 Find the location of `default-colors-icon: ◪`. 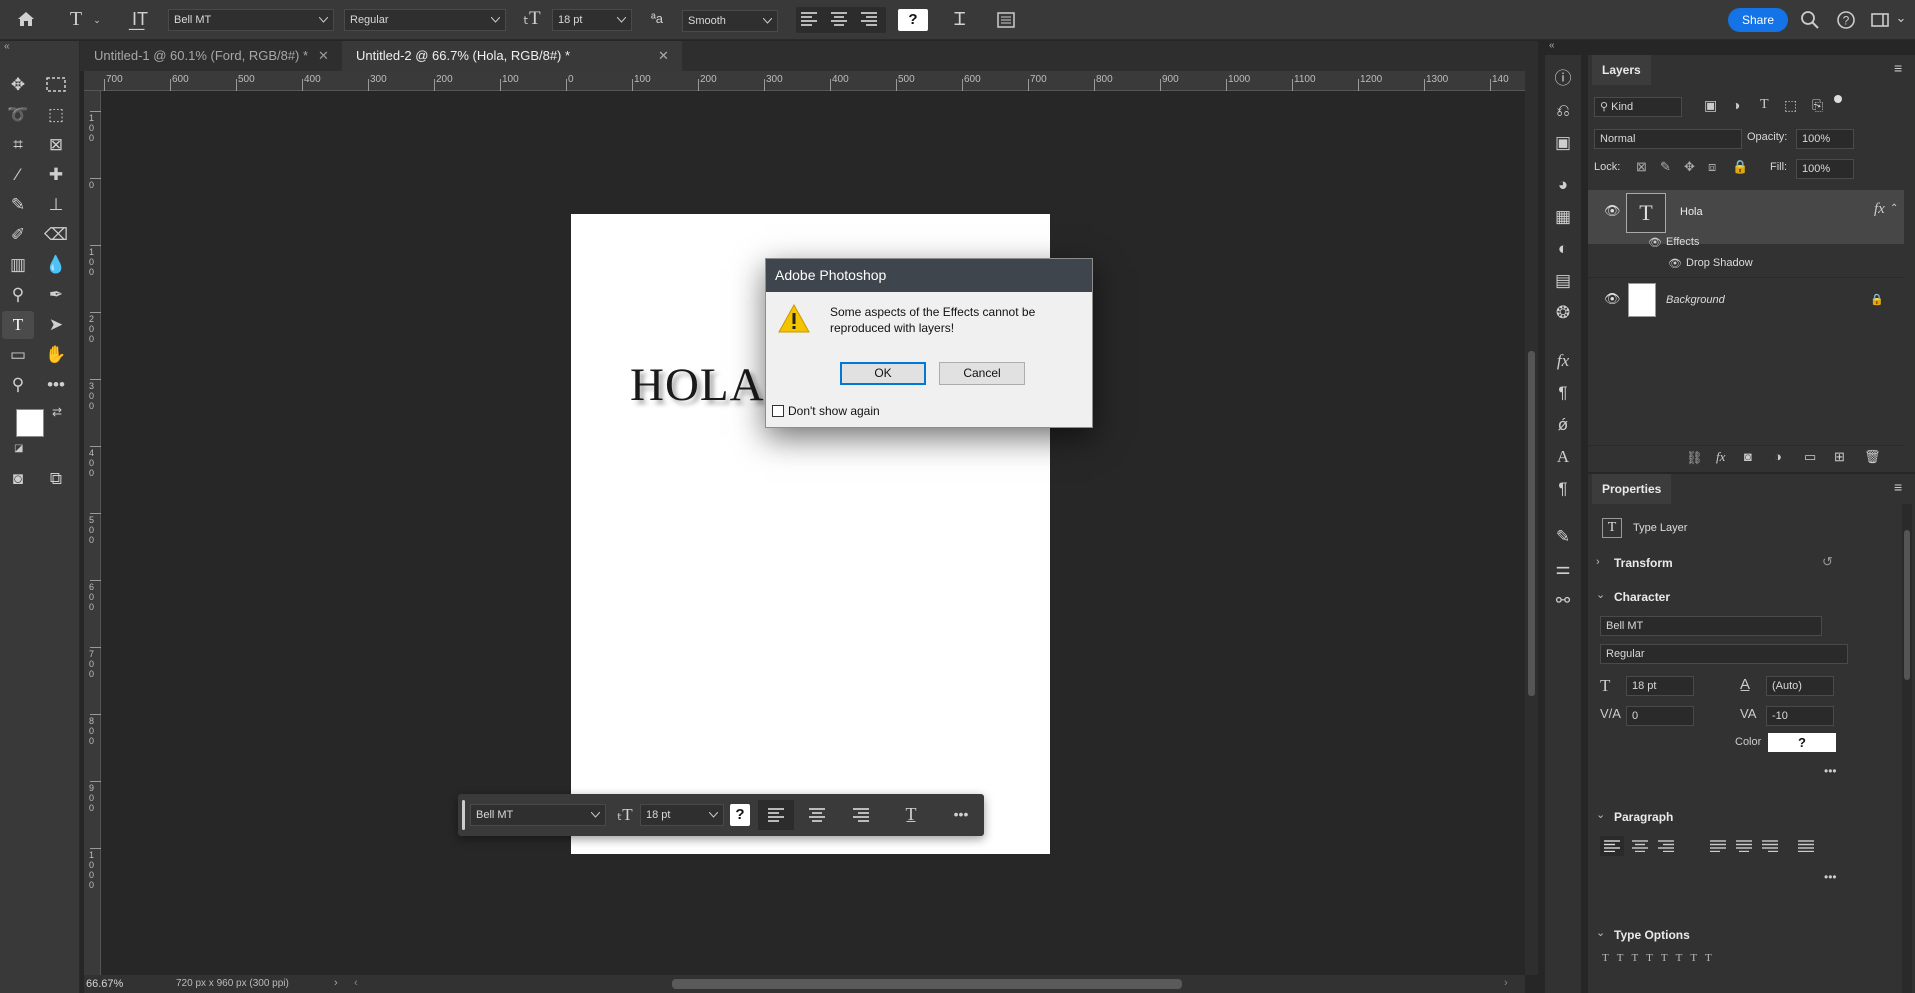

default-colors-icon: ◪ is located at coordinates (18, 448).